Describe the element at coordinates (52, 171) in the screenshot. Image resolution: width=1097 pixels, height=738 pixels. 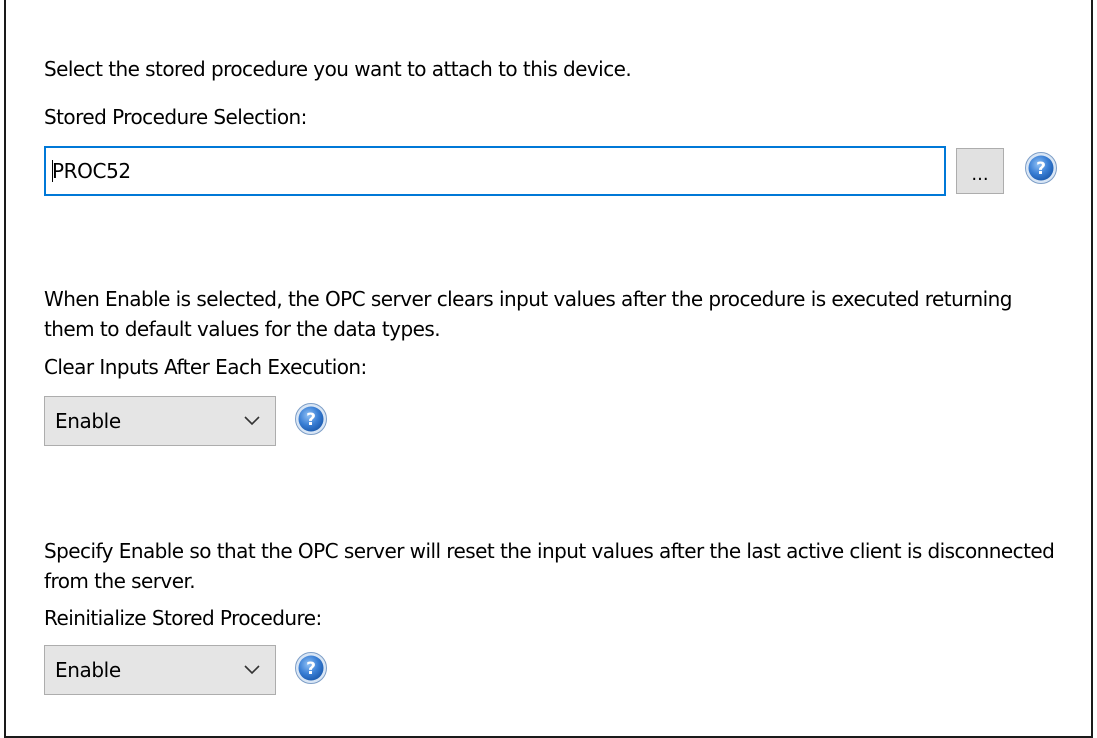
I see `text-caret` at that location.